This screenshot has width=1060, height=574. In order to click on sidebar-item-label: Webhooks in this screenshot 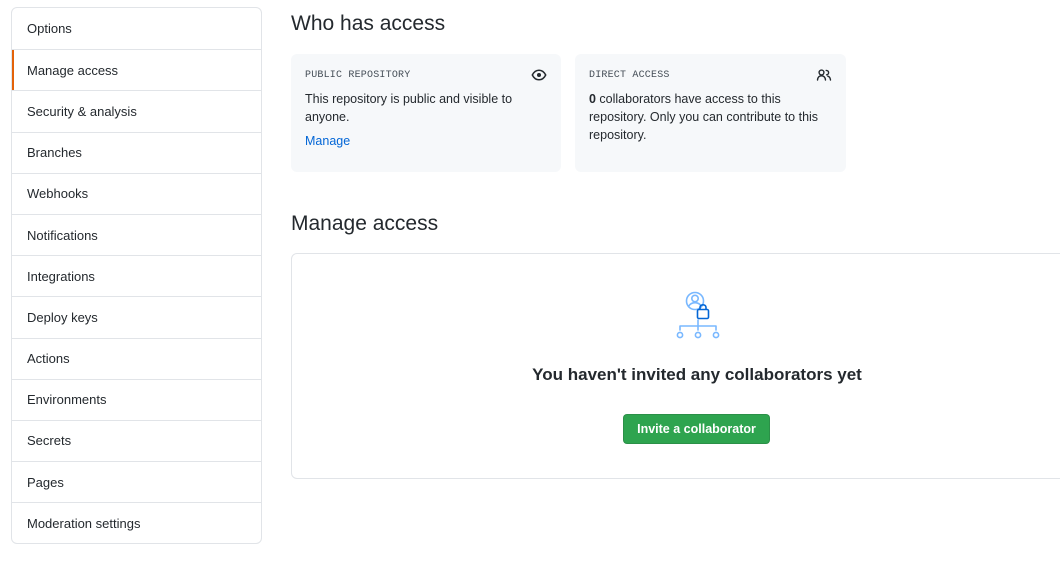, I will do `click(58, 194)`.